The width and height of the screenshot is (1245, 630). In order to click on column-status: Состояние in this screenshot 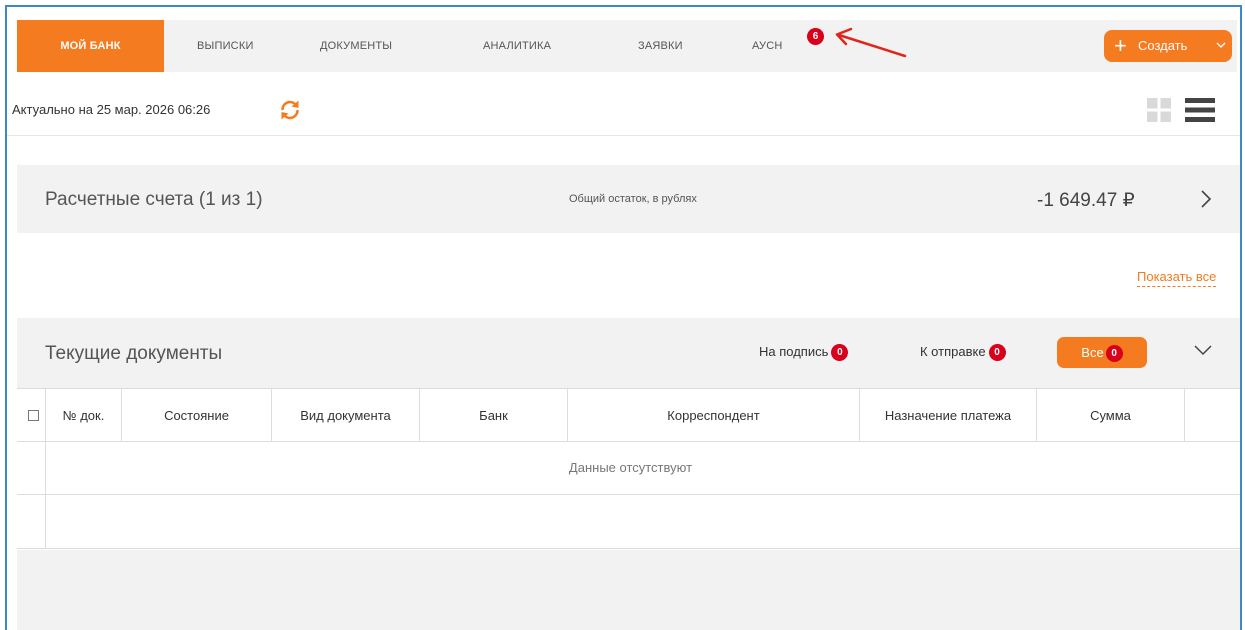, I will do `click(197, 415)`.